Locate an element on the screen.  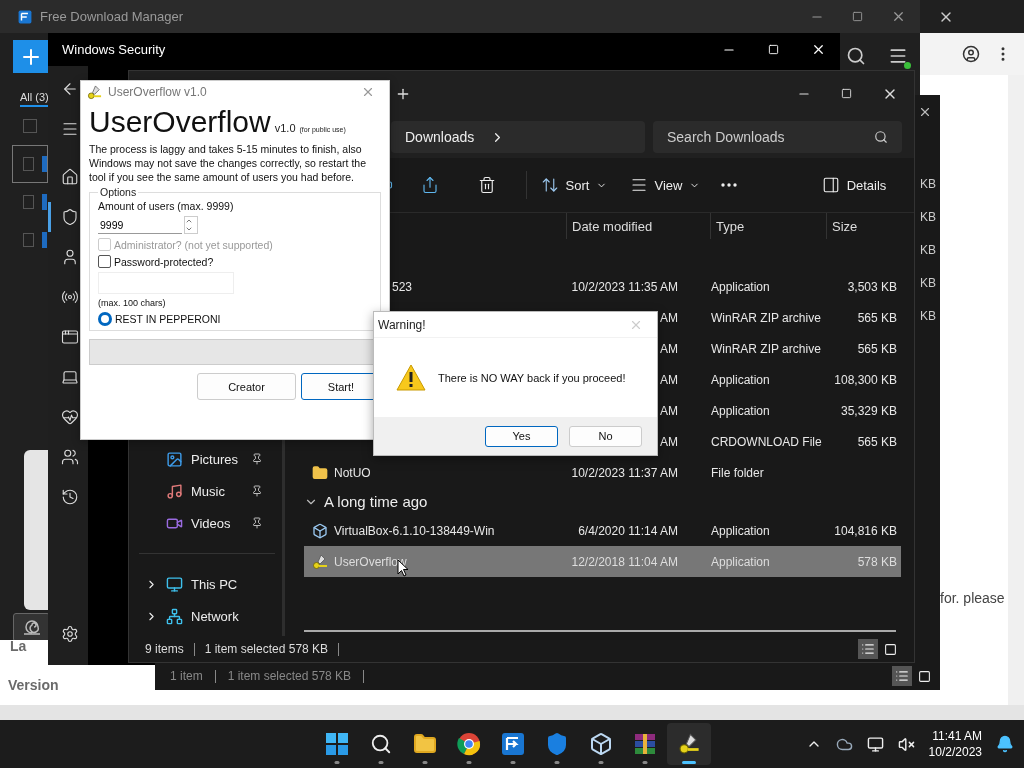
nav-item: Music is located at coordinates (205, 491).